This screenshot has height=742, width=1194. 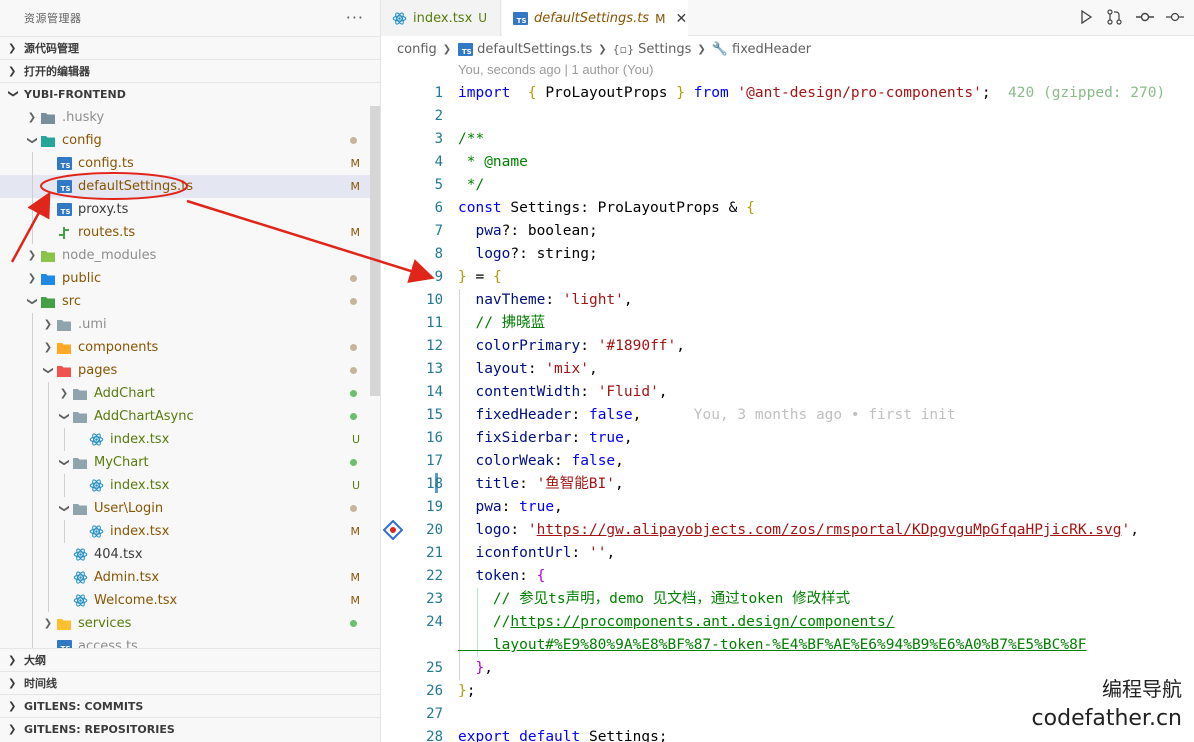 What do you see at coordinates (92, 324) in the screenshot?
I see `tree-item-label: .umi` at bounding box center [92, 324].